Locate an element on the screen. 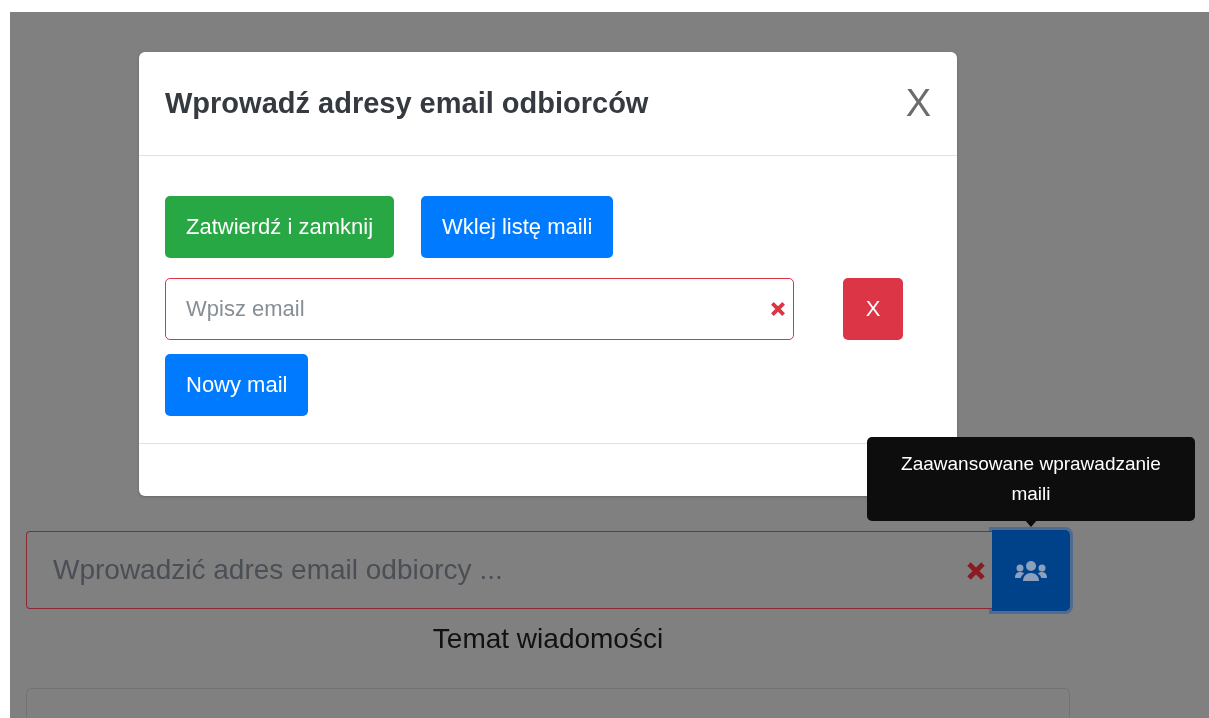  group-icon is located at coordinates (1031, 570).